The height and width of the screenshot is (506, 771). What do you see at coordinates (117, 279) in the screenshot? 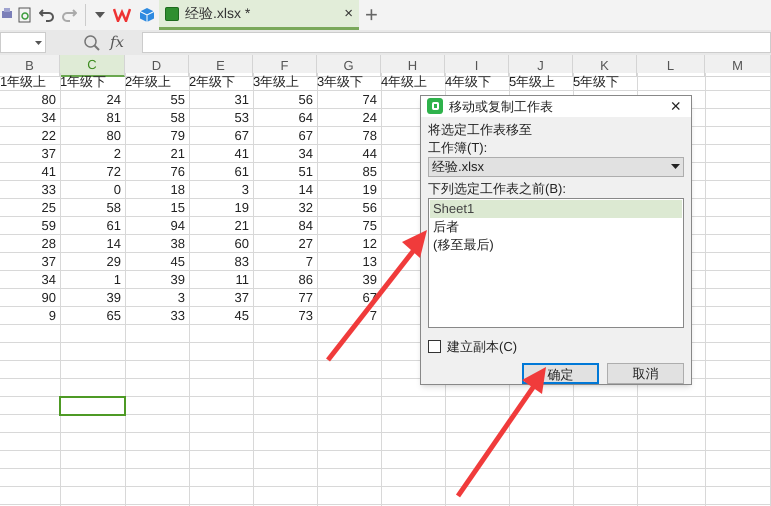
I see `table-cell: 1` at bounding box center [117, 279].